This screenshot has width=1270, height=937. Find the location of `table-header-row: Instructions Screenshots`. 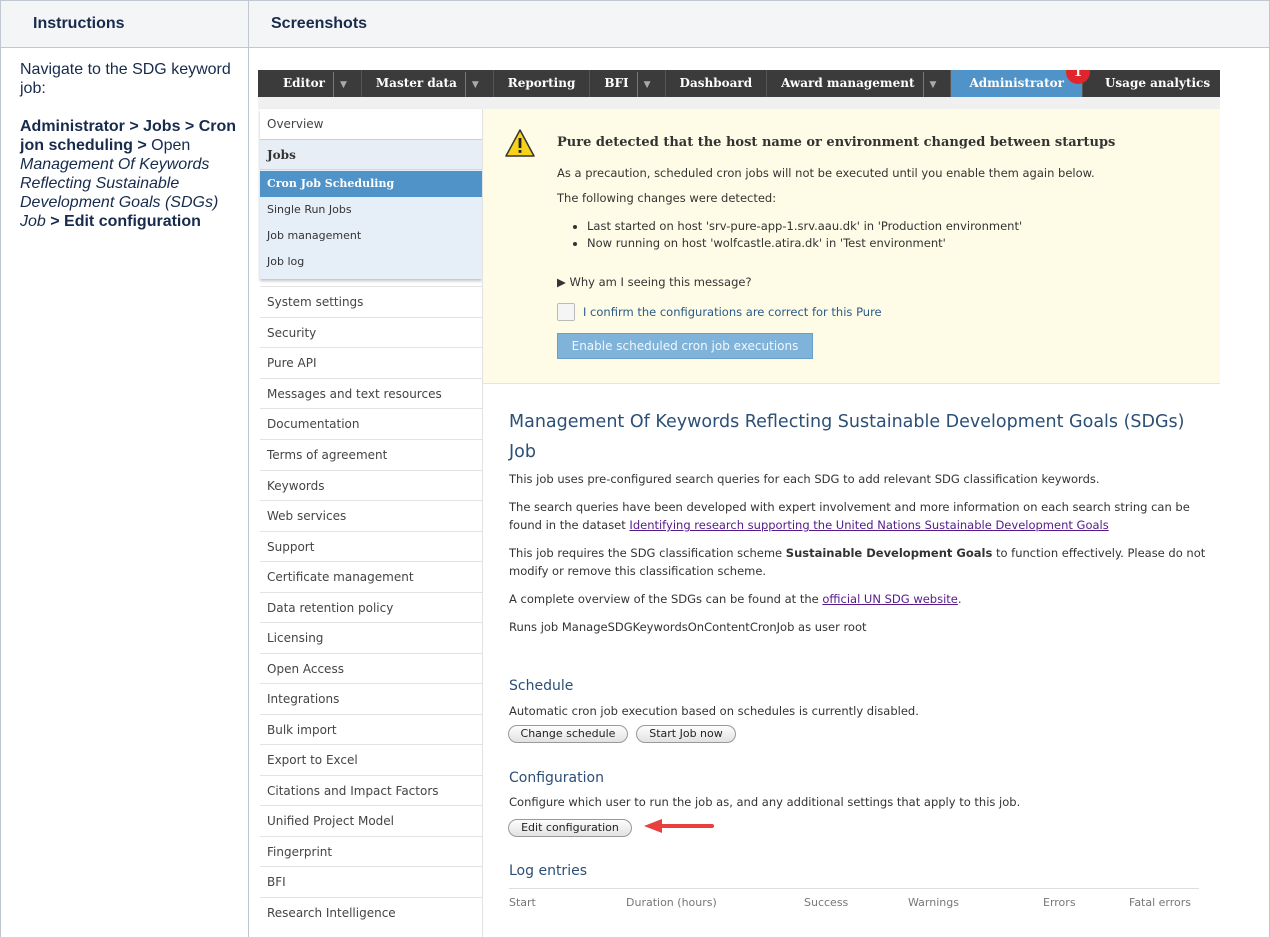

table-header-row: Instructions Screenshots is located at coordinates (635, 24).